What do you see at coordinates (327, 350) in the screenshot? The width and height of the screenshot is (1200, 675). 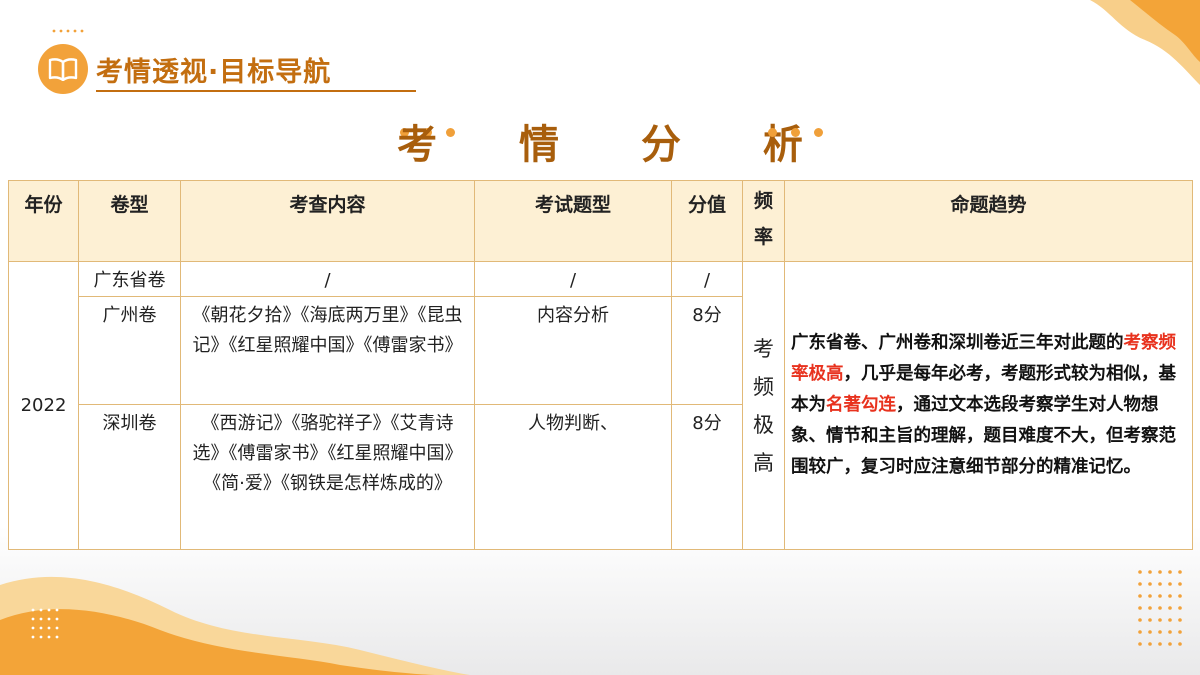 I see `content-cell: 《朝花夕拾》《海底两万里》《昆虫记》《红星照耀中国》《傅雷家书》` at bounding box center [327, 350].